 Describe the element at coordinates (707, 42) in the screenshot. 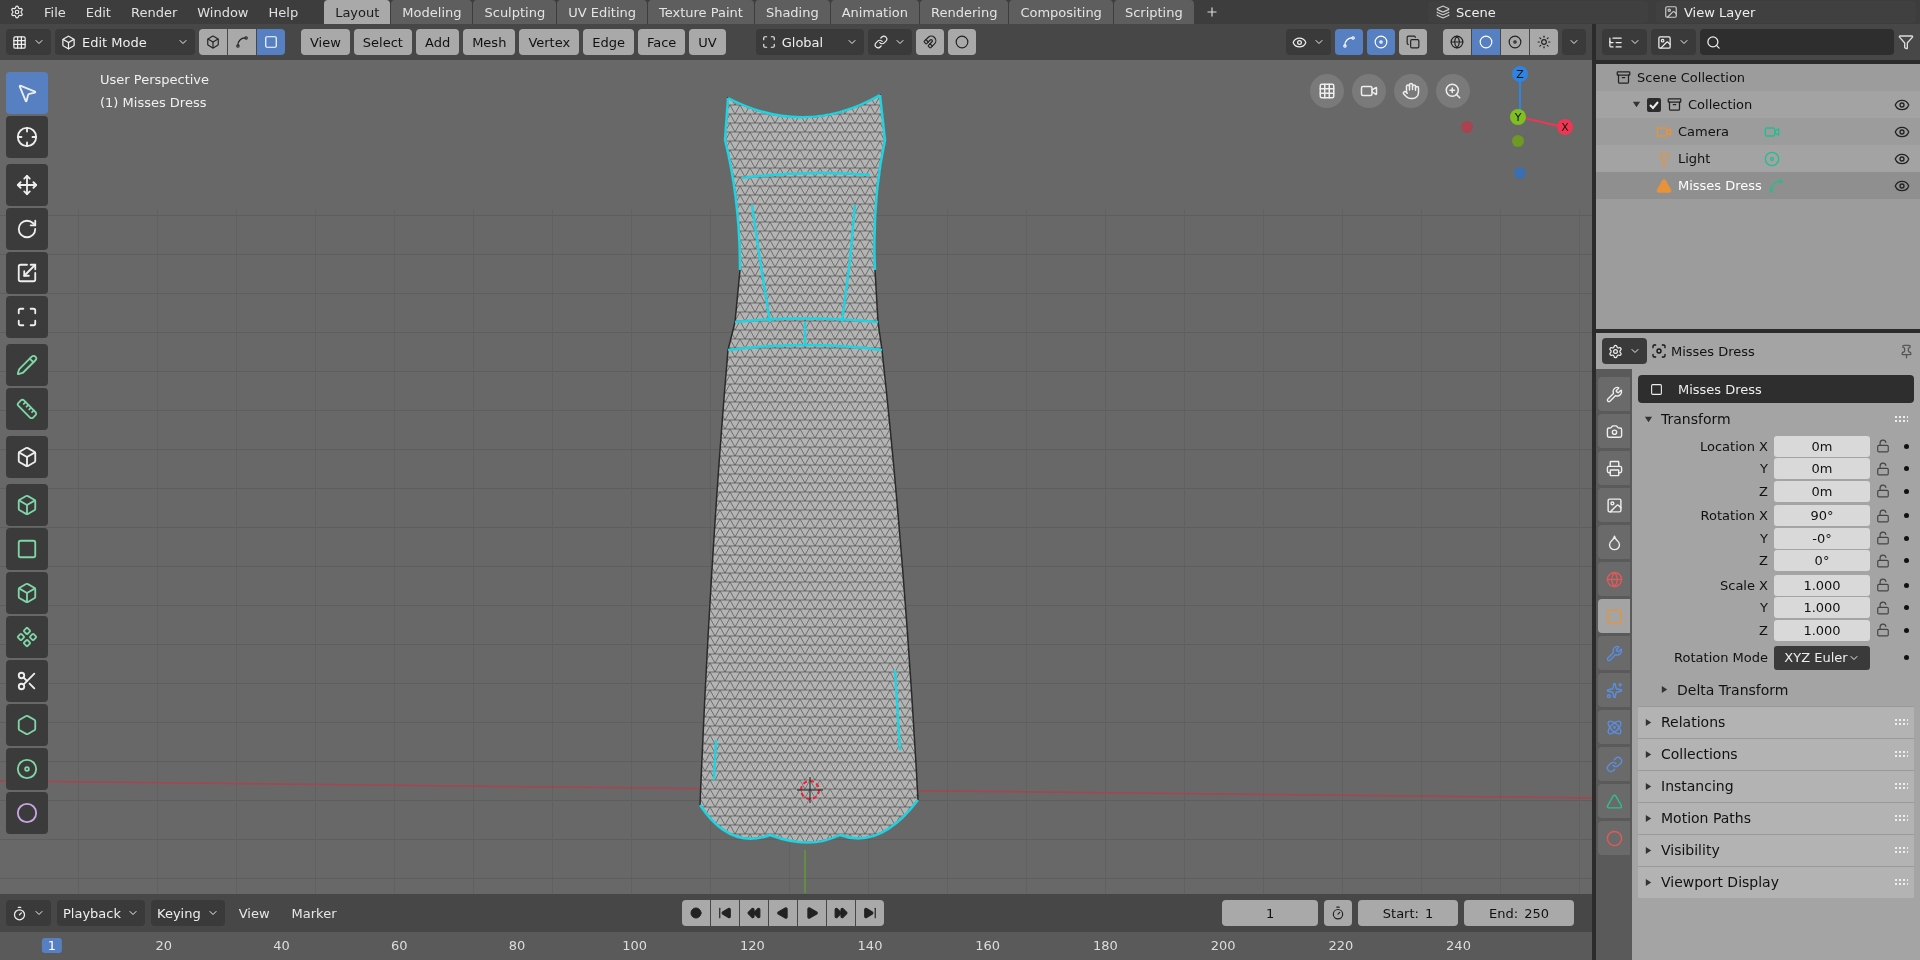

I see `menu-button: UV` at that location.